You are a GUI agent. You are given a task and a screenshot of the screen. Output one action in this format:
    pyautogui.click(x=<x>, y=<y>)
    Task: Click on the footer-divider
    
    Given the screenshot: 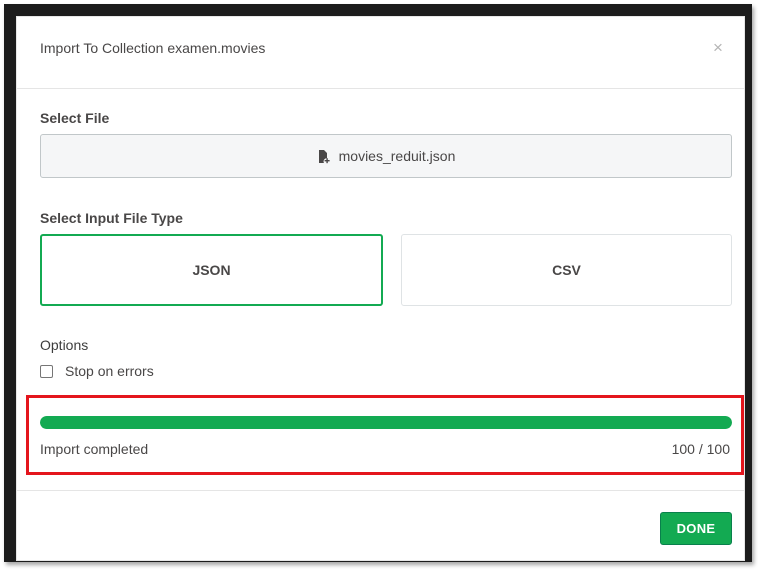 What is the action you would take?
    pyautogui.click(x=380, y=490)
    